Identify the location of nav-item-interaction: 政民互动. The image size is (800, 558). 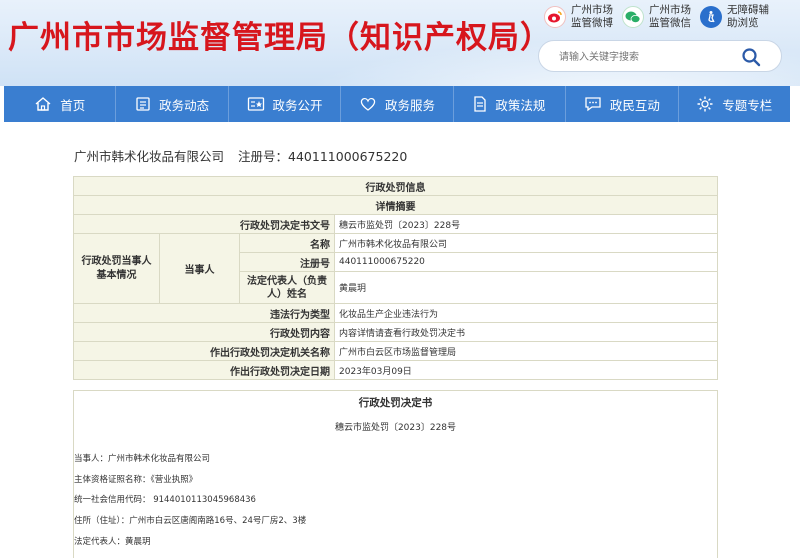
(622, 104).